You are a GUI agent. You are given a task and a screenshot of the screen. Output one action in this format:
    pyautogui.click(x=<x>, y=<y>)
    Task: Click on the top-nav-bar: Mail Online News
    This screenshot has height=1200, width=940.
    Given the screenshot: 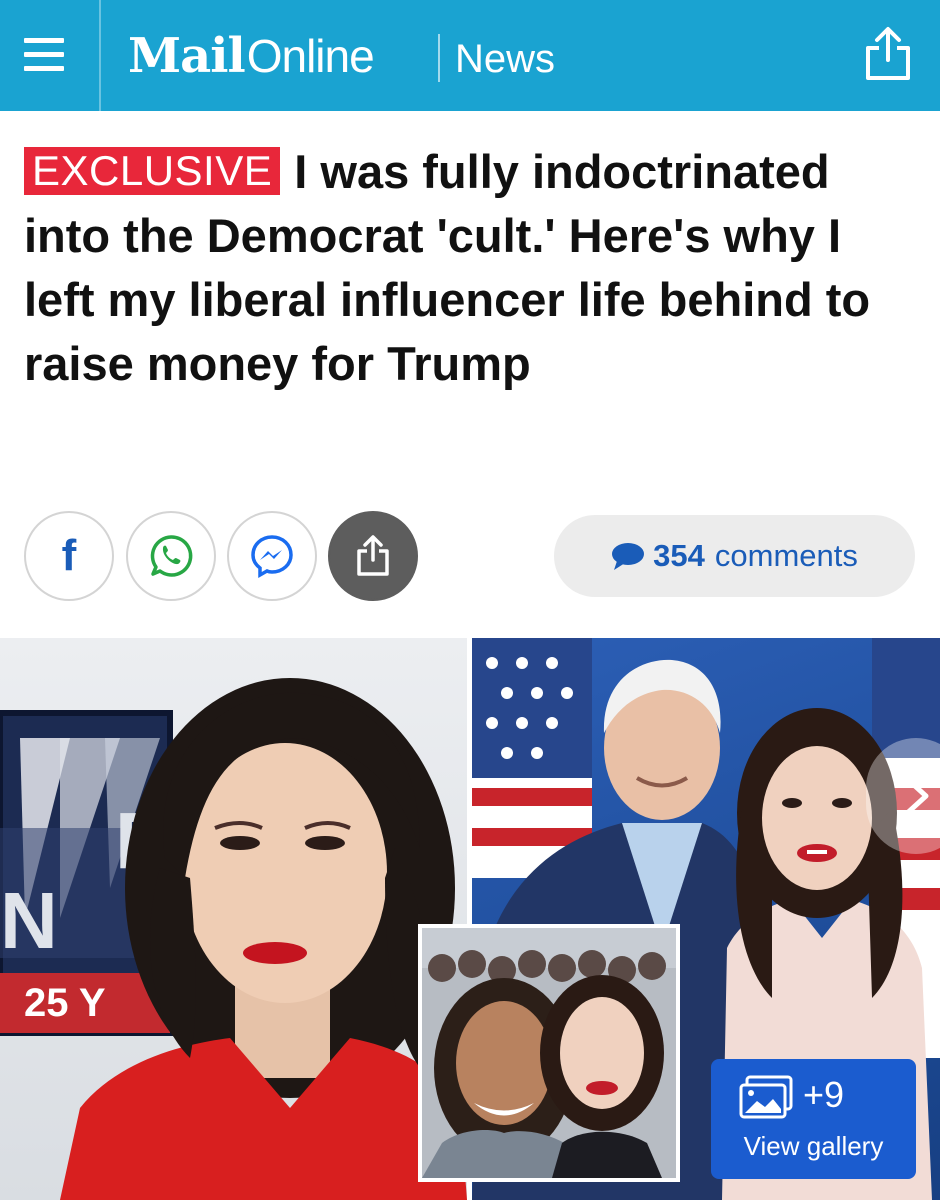 What is the action you would take?
    pyautogui.click(x=470, y=55)
    